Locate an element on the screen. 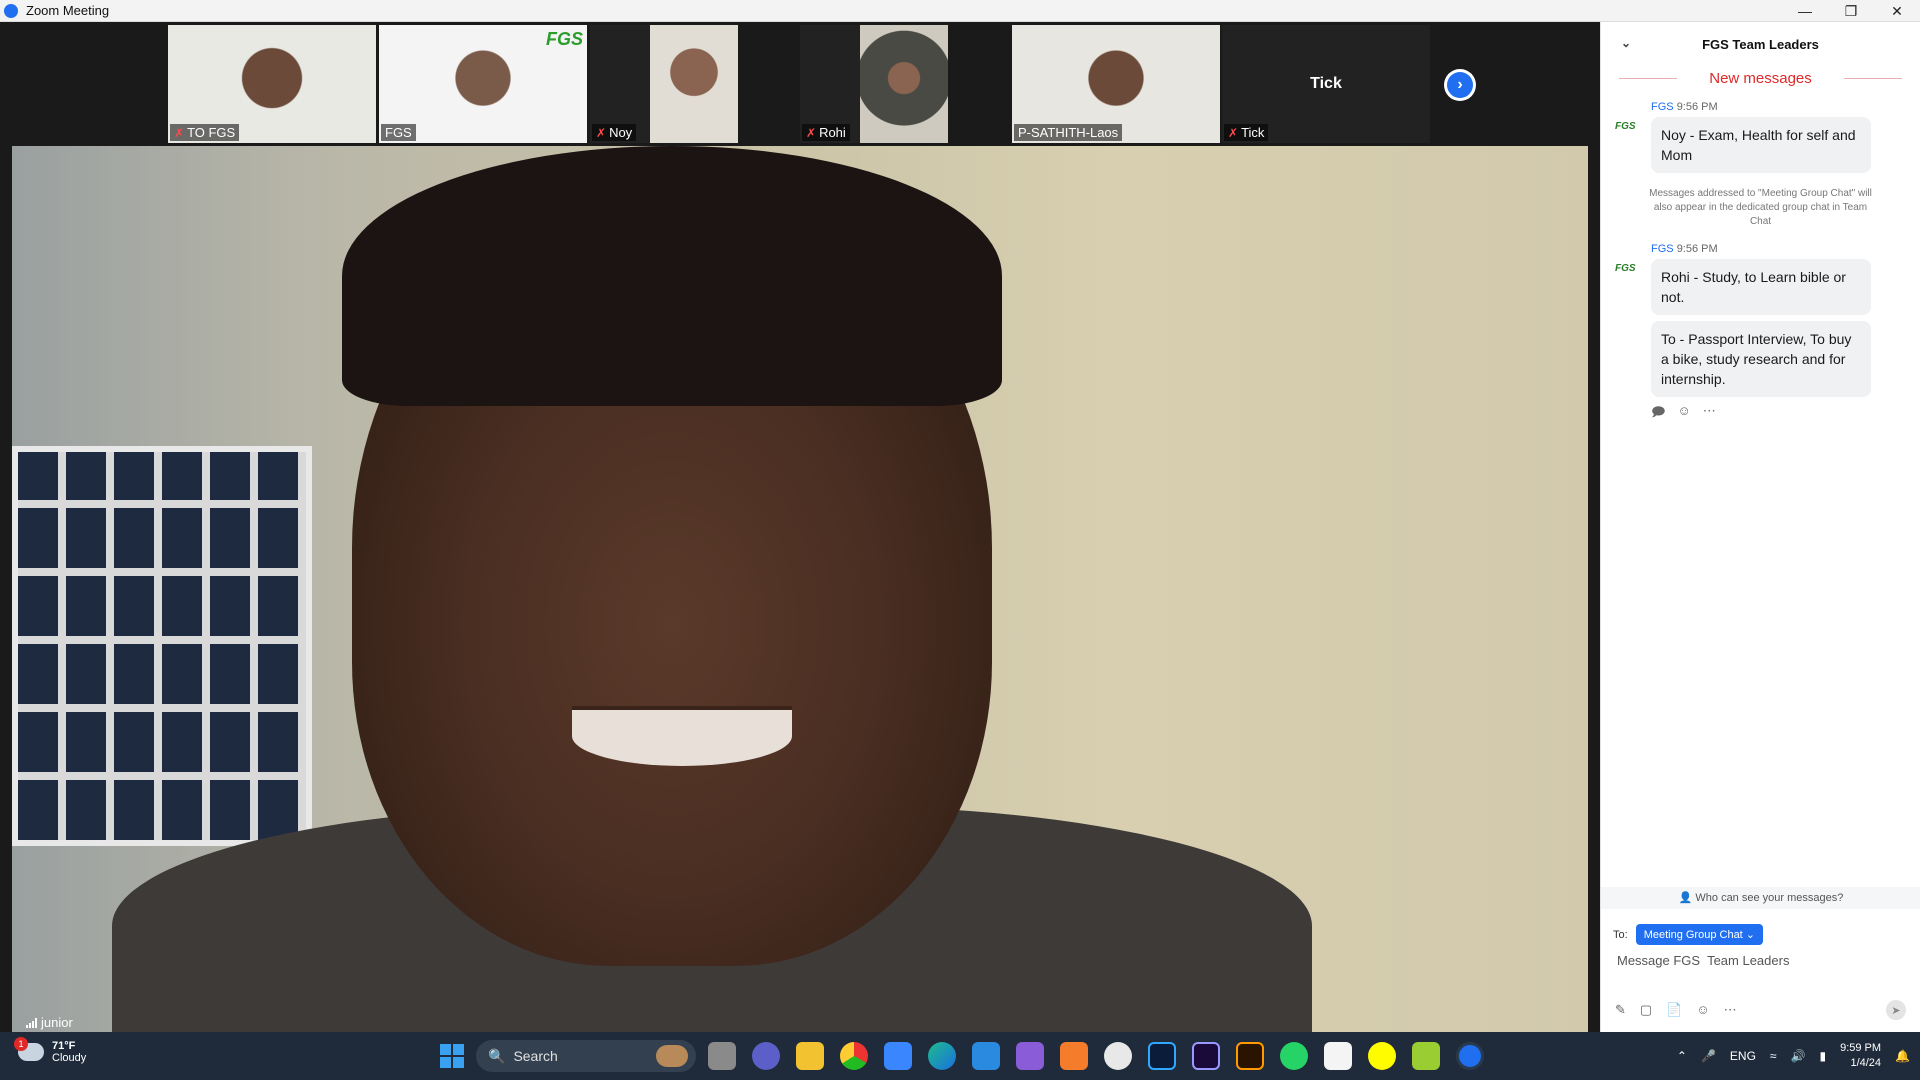 The height and width of the screenshot is (1080, 1920). microphone-icon: 🎤 is located at coordinates (1708, 1056).